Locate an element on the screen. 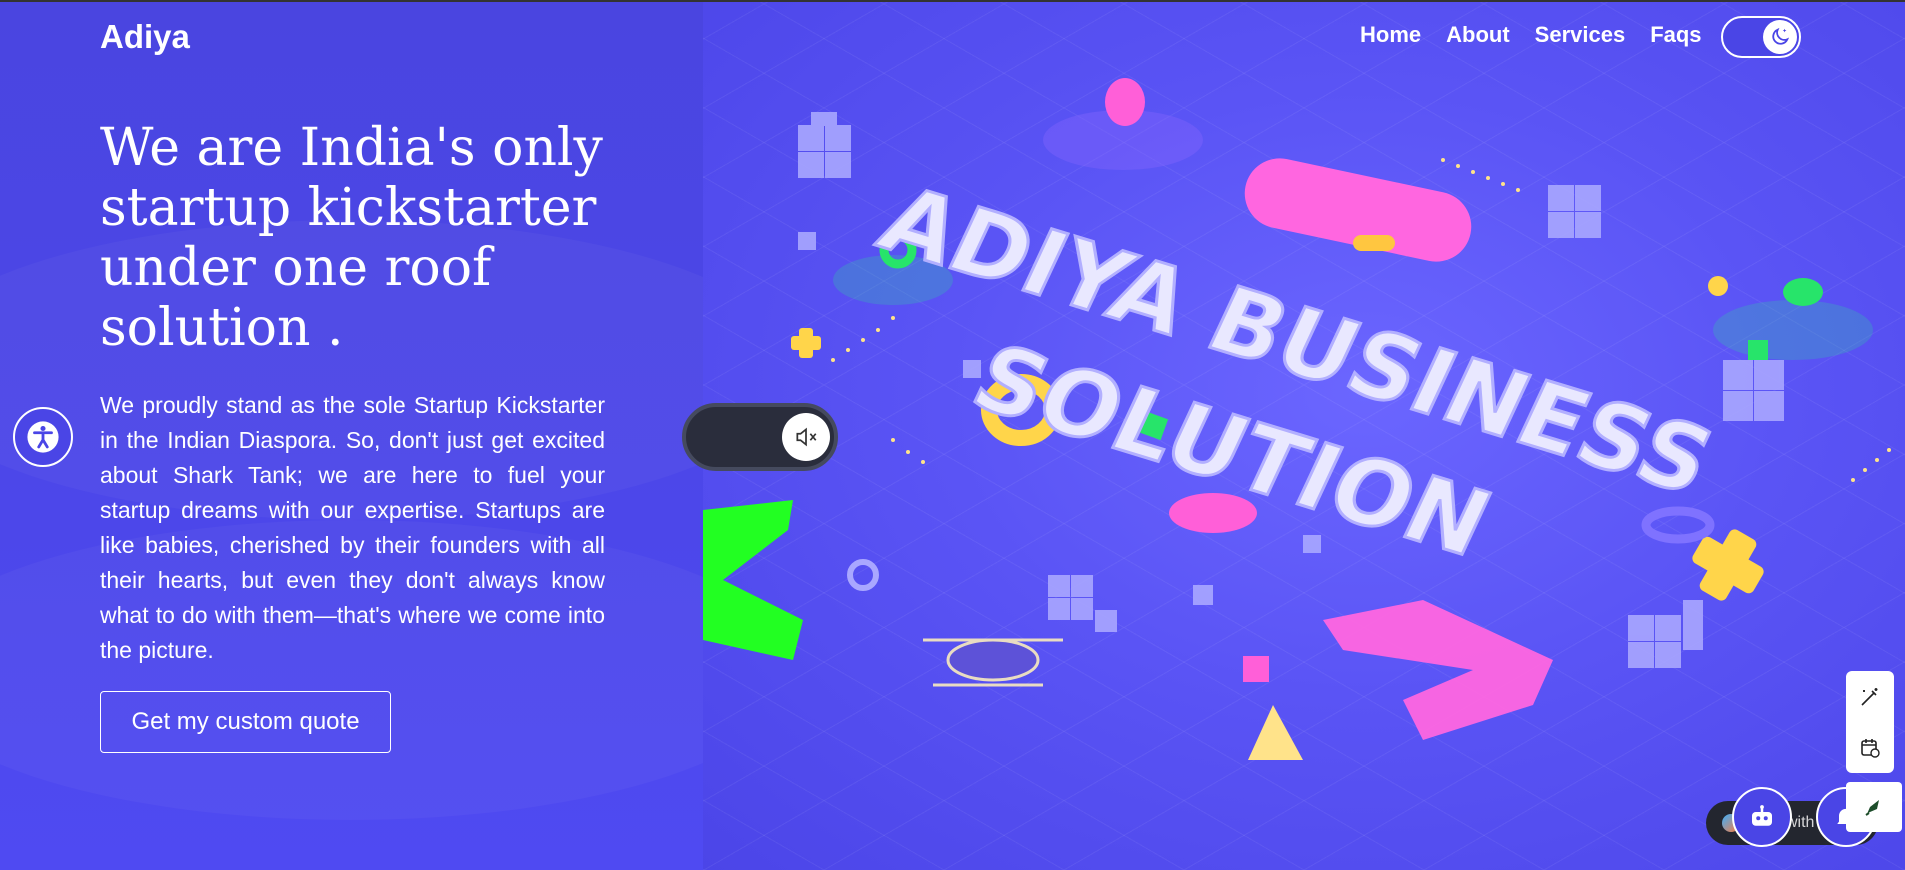 Image resolution: width=1905 pixels, height=870 pixels. chatbot-button is located at coordinates (1762, 817).